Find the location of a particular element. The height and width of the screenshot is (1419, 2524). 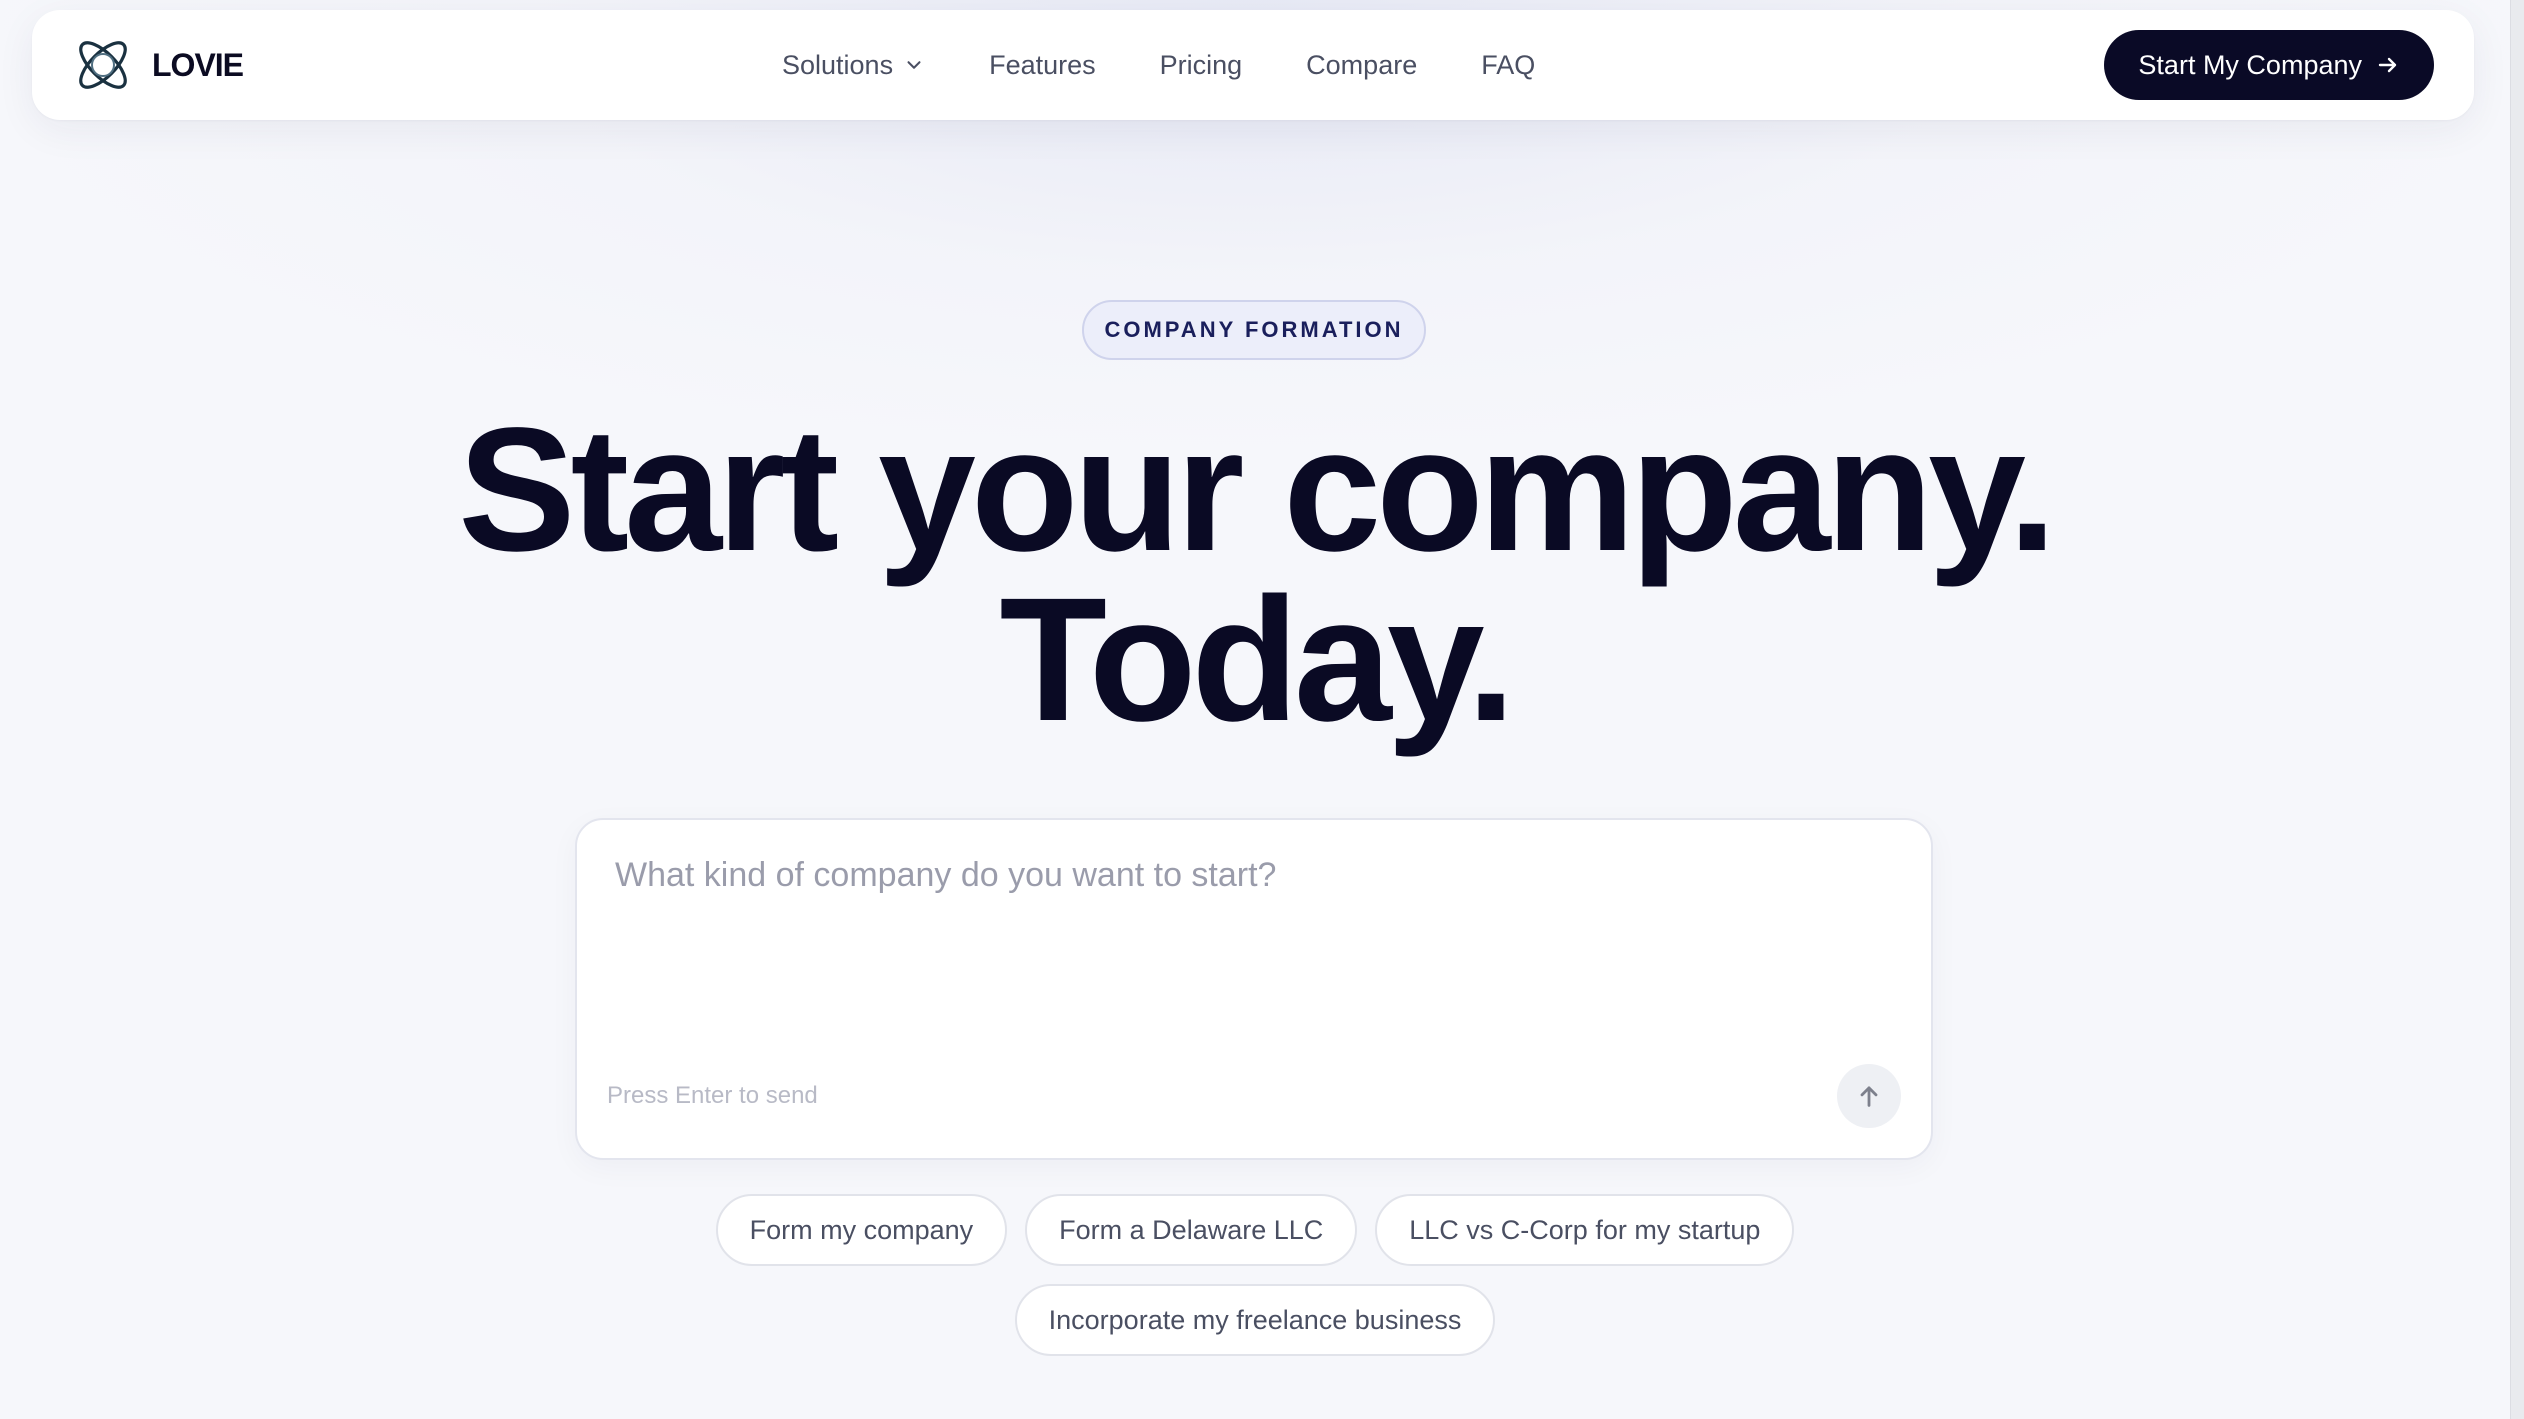

nav-item-solutions: Solutions is located at coordinates (853, 65).